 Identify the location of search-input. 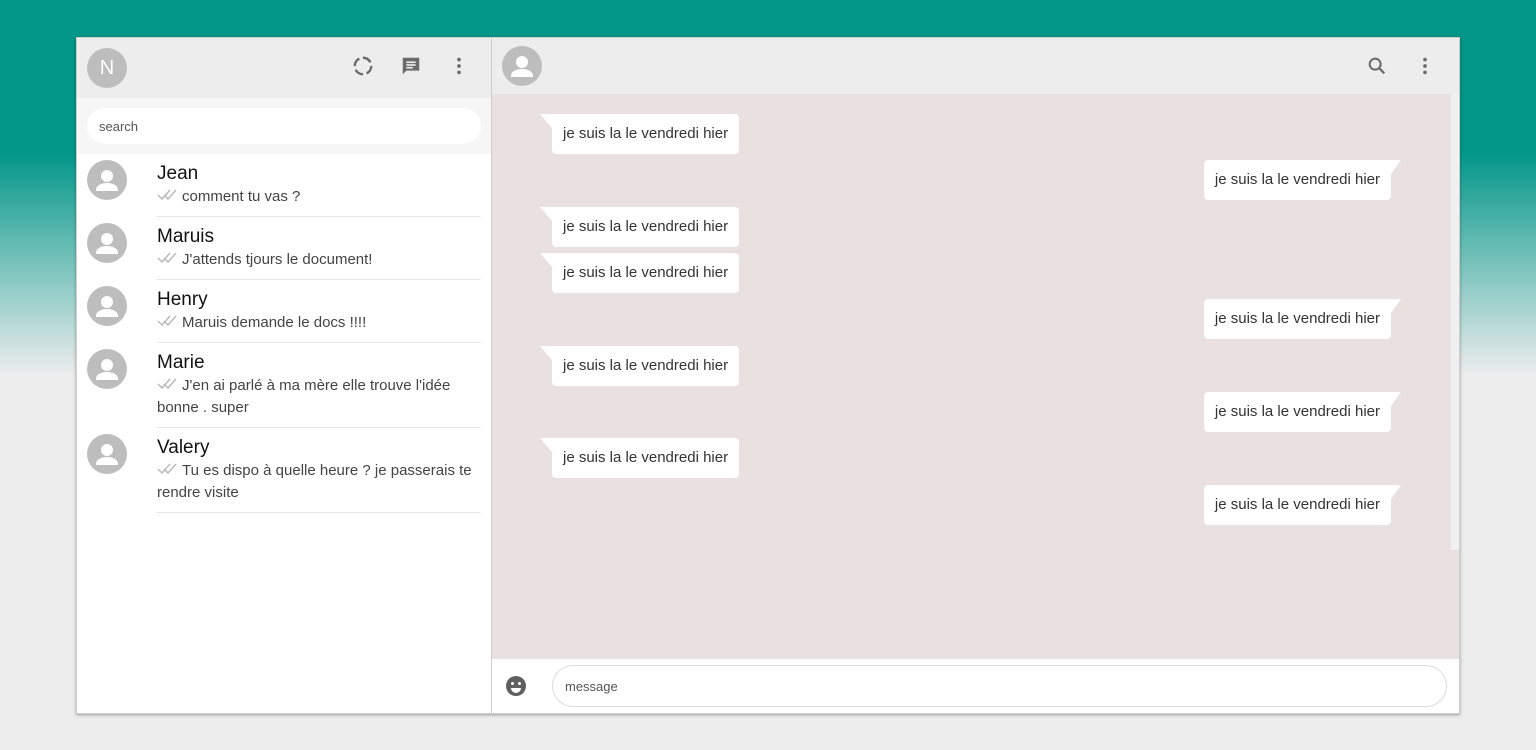
(284, 126).